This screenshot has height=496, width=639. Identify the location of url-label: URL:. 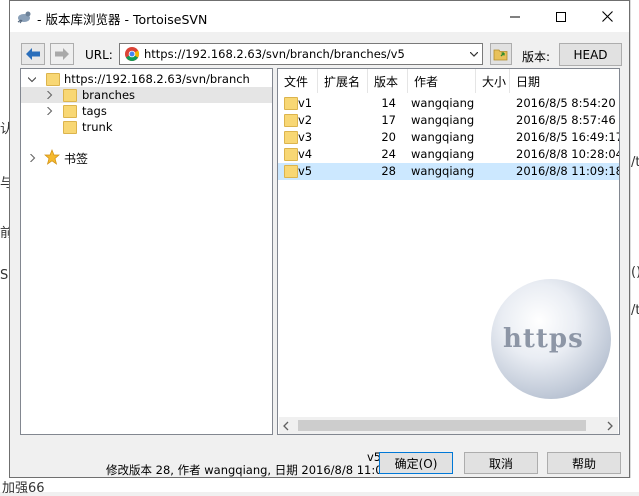
(99, 55).